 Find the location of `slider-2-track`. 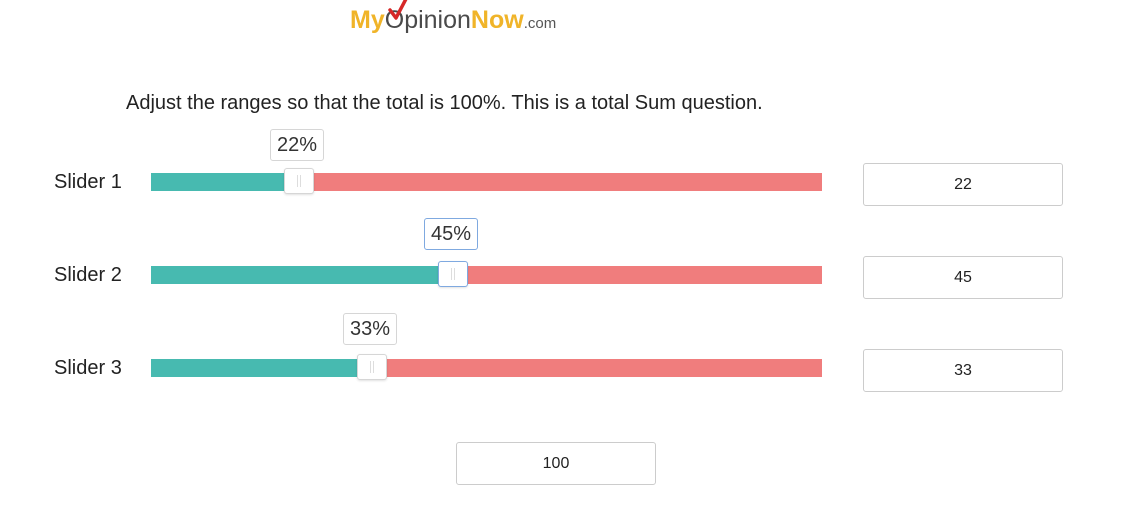

slider-2-track is located at coordinates (486, 274).